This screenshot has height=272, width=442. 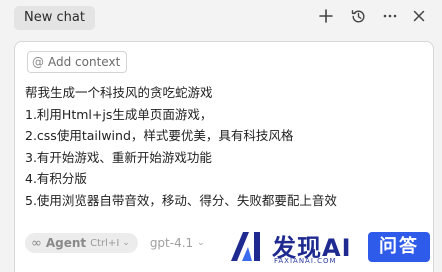 I want to click on model-selector: gpt-4.1 ⌄, so click(x=177, y=243).